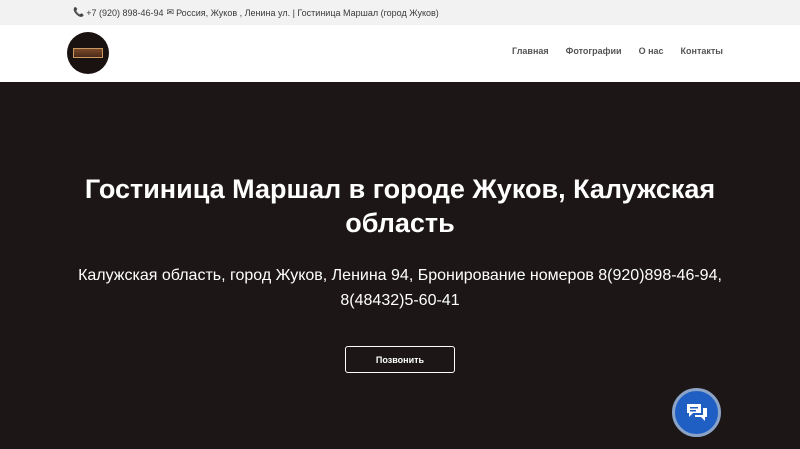  What do you see at coordinates (702, 51) in the screenshot?
I see `nav-item-contacts: Контакты` at bounding box center [702, 51].